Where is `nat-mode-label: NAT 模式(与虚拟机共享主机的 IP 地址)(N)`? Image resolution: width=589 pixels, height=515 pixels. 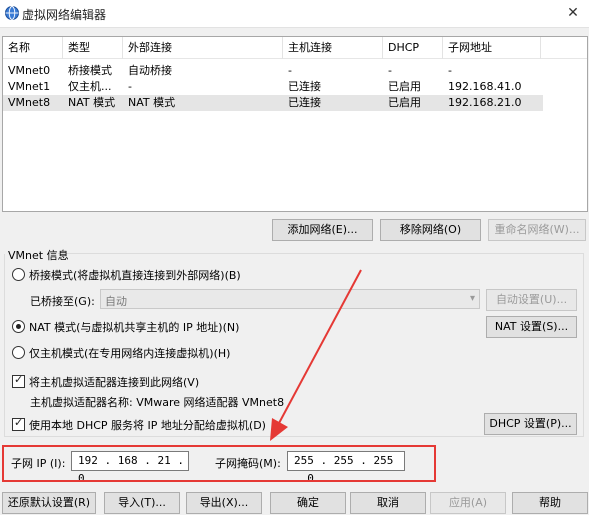
nat-mode-label: NAT 模式(与虚拟机共享主机的 IP 地址)(N) is located at coordinates (134, 327).